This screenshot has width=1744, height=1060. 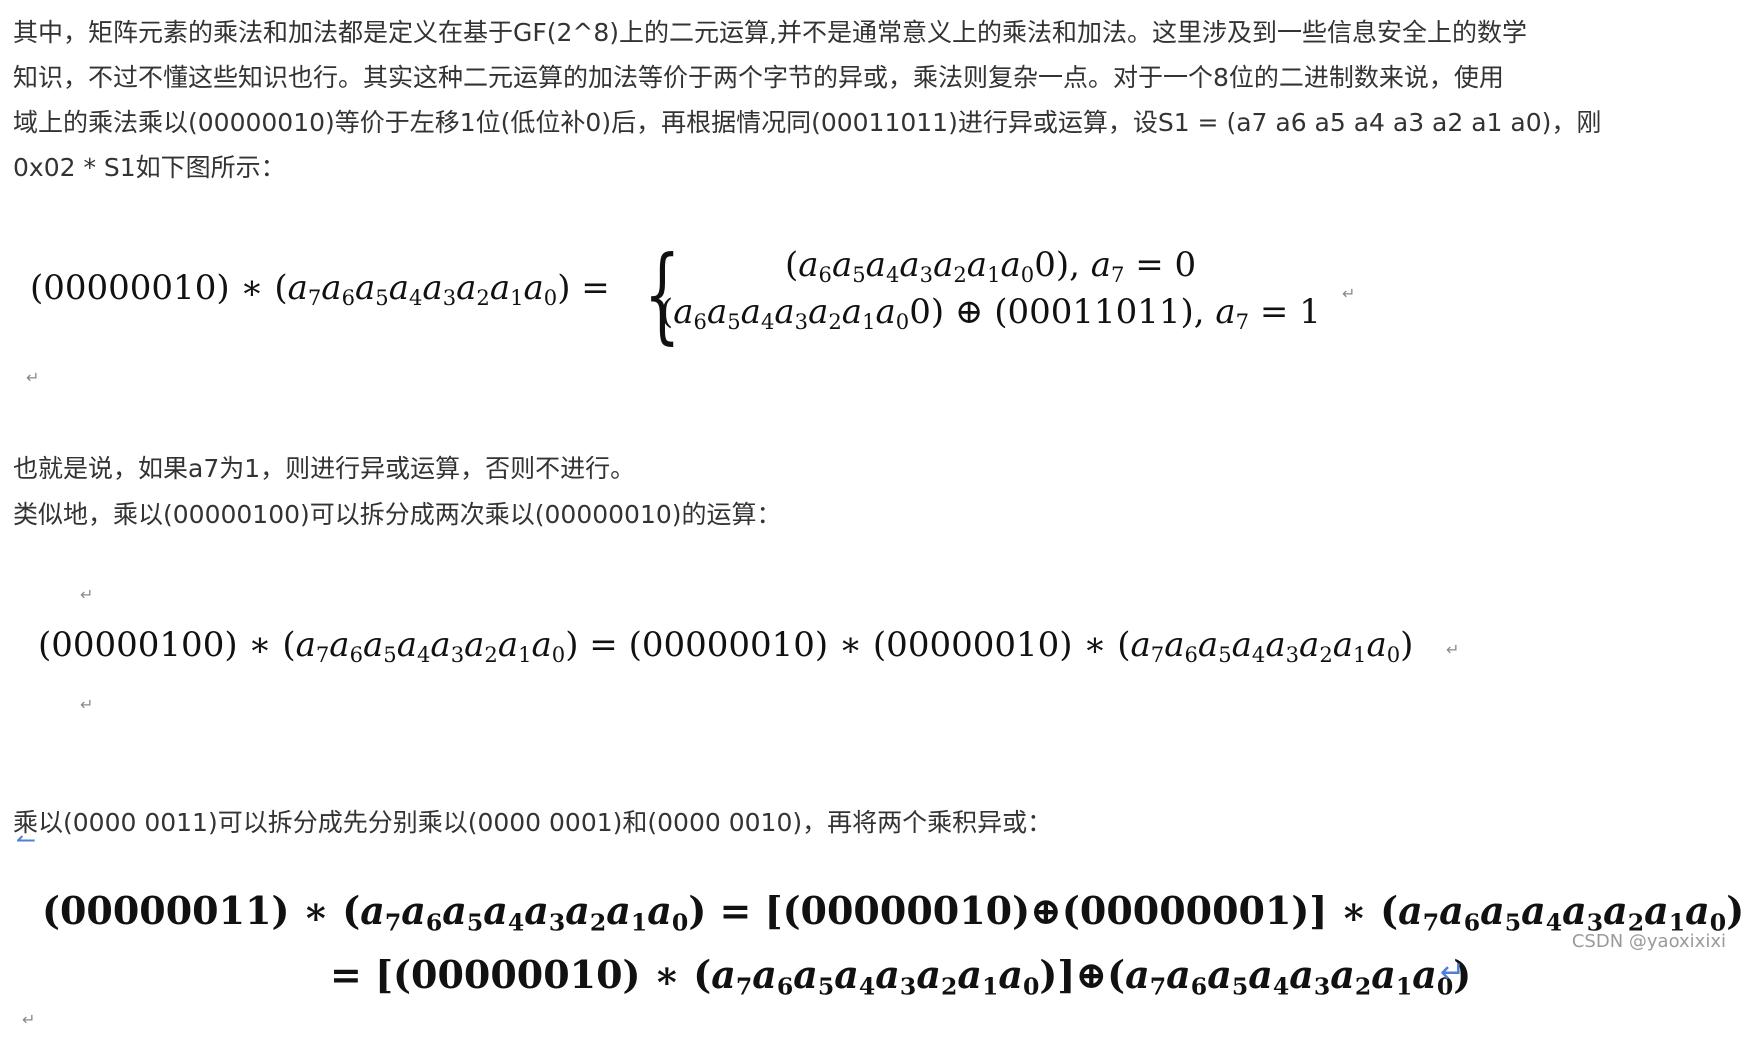 I want to click on formula-1-case-2: (a6a5a4a3a2a1a00) ⊕ (00011011), a7 = 1, so click(x=990, y=313).